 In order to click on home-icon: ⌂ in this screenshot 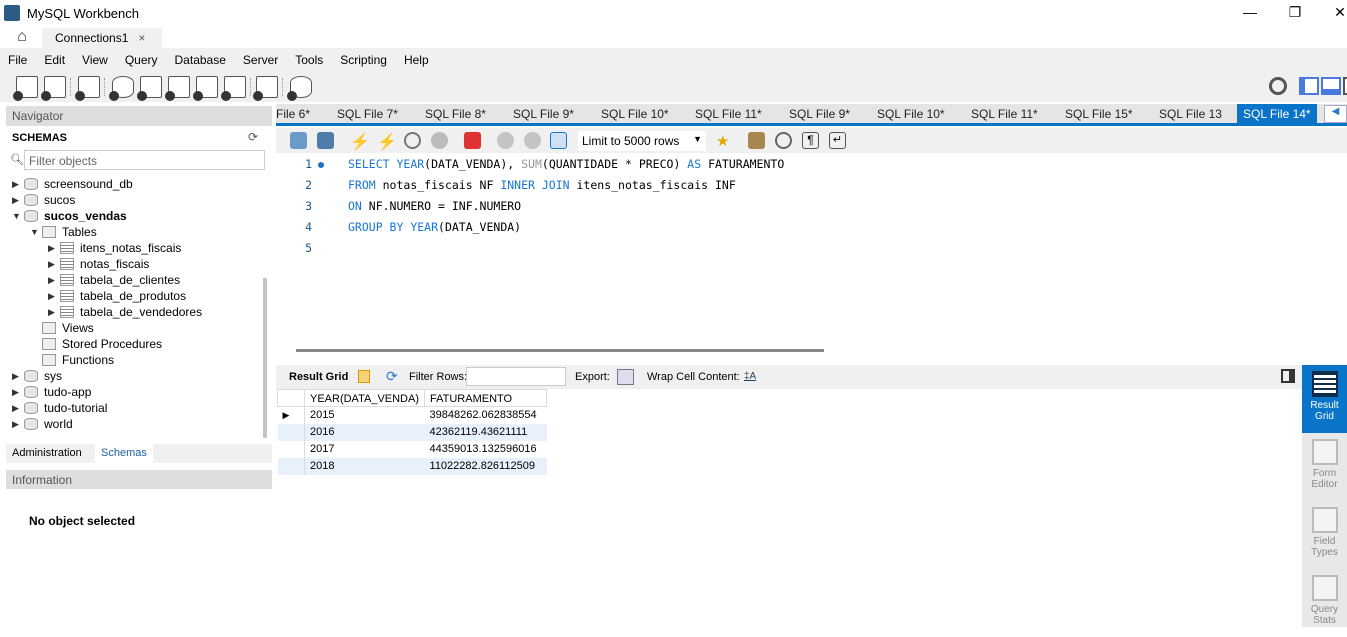, I will do `click(22, 37)`.